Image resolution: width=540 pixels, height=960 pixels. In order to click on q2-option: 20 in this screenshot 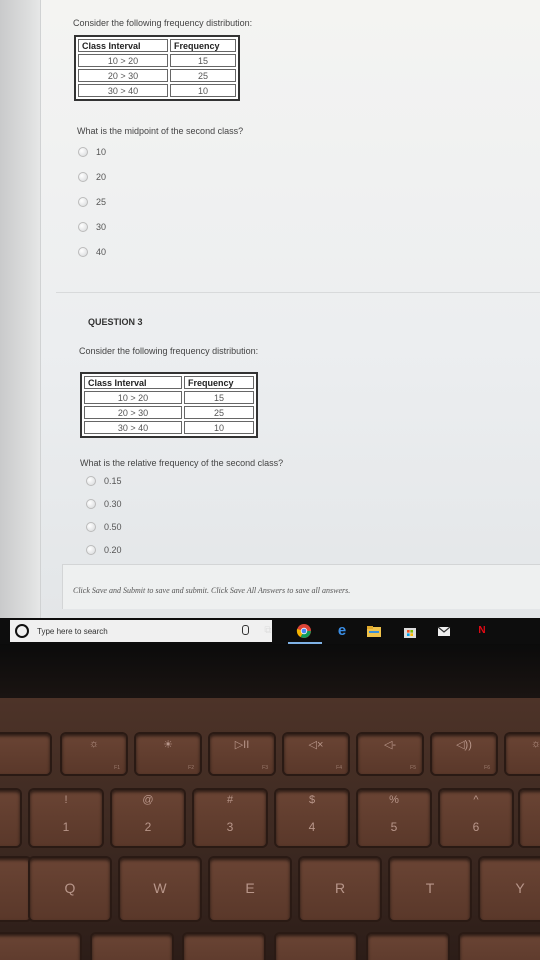, I will do `click(92, 177)`.